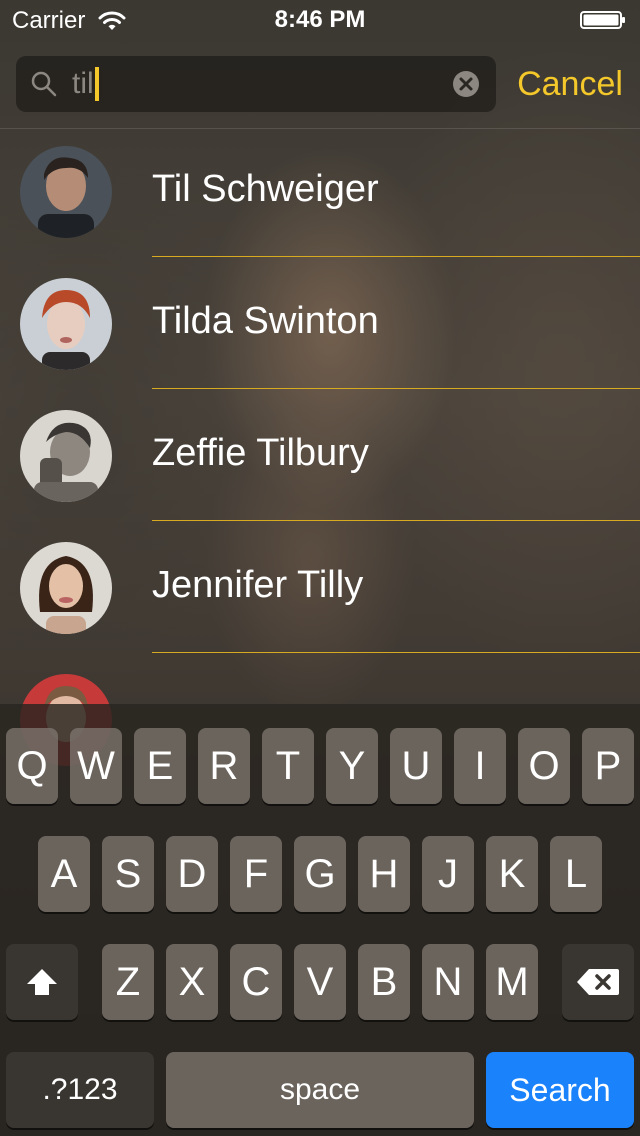 This screenshot has width=640, height=1136. Describe the element at coordinates (265, 189) in the screenshot. I see `result-name: Til Schweiger` at that location.